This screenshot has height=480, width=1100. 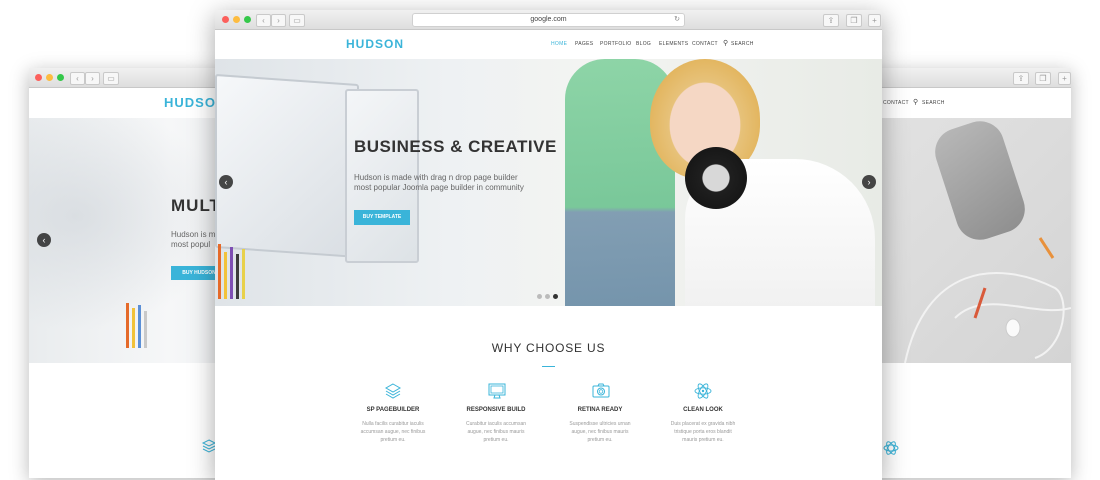 What do you see at coordinates (544, 297) in the screenshot?
I see `slider-pagination` at bounding box center [544, 297].